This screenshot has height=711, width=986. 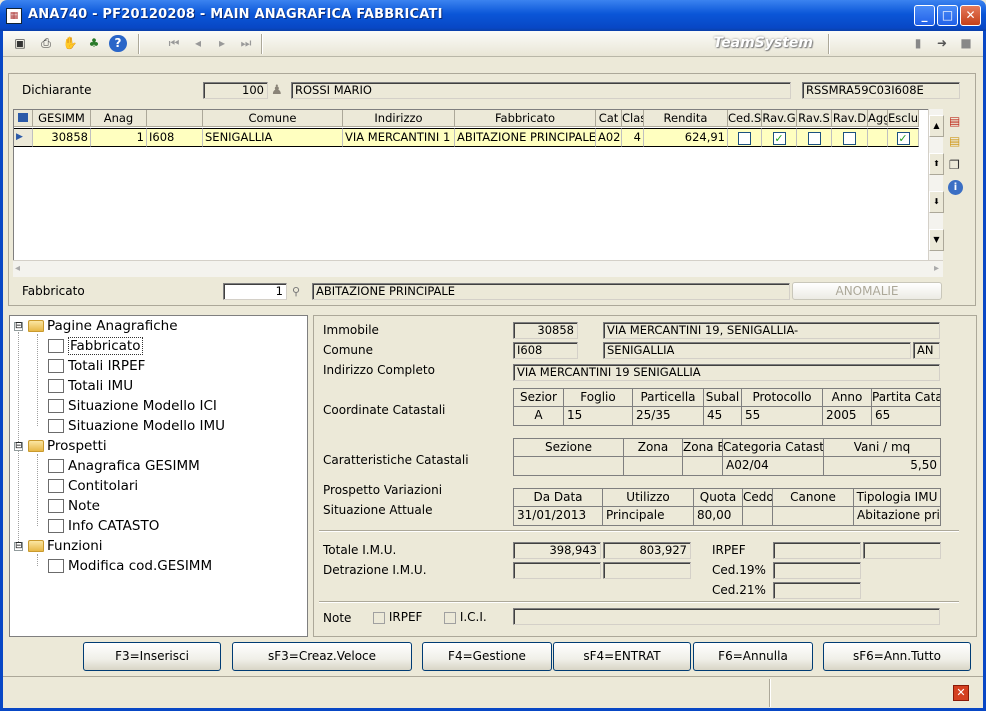 What do you see at coordinates (956, 141) in the screenshot?
I see `add-row-icon: ▤` at bounding box center [956, 141].